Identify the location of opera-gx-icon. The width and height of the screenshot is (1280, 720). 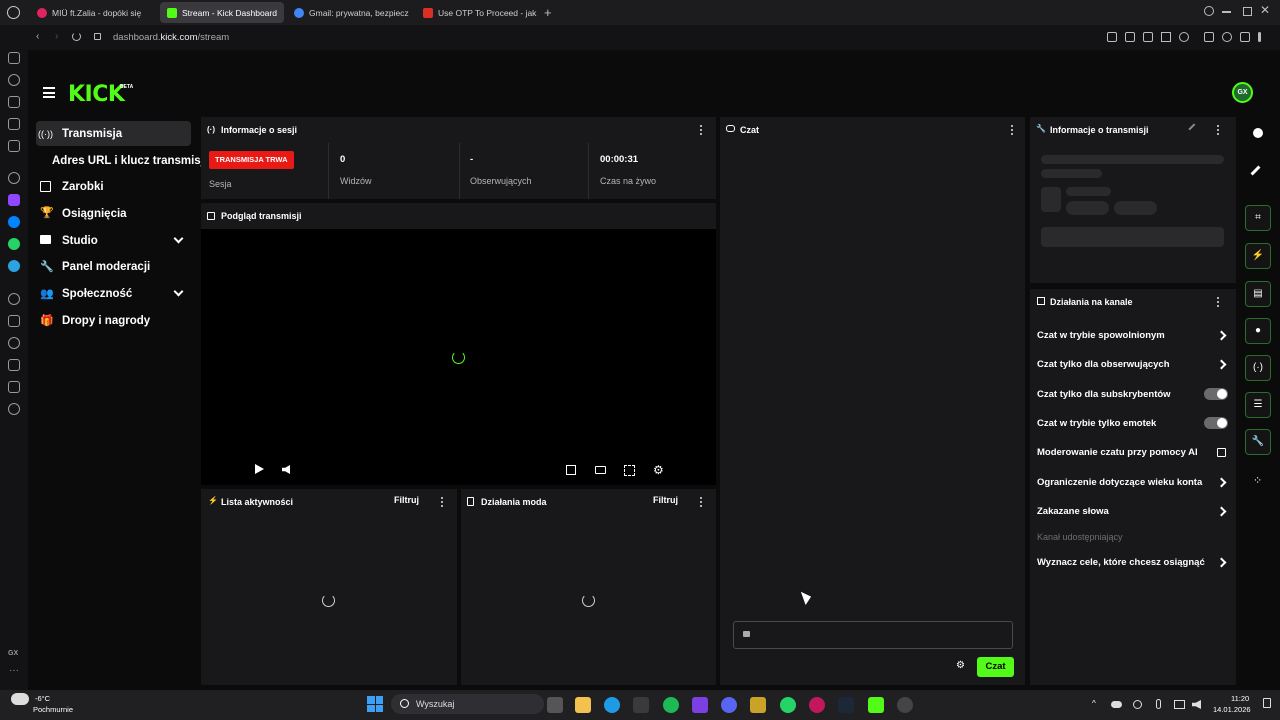
(817, 705).